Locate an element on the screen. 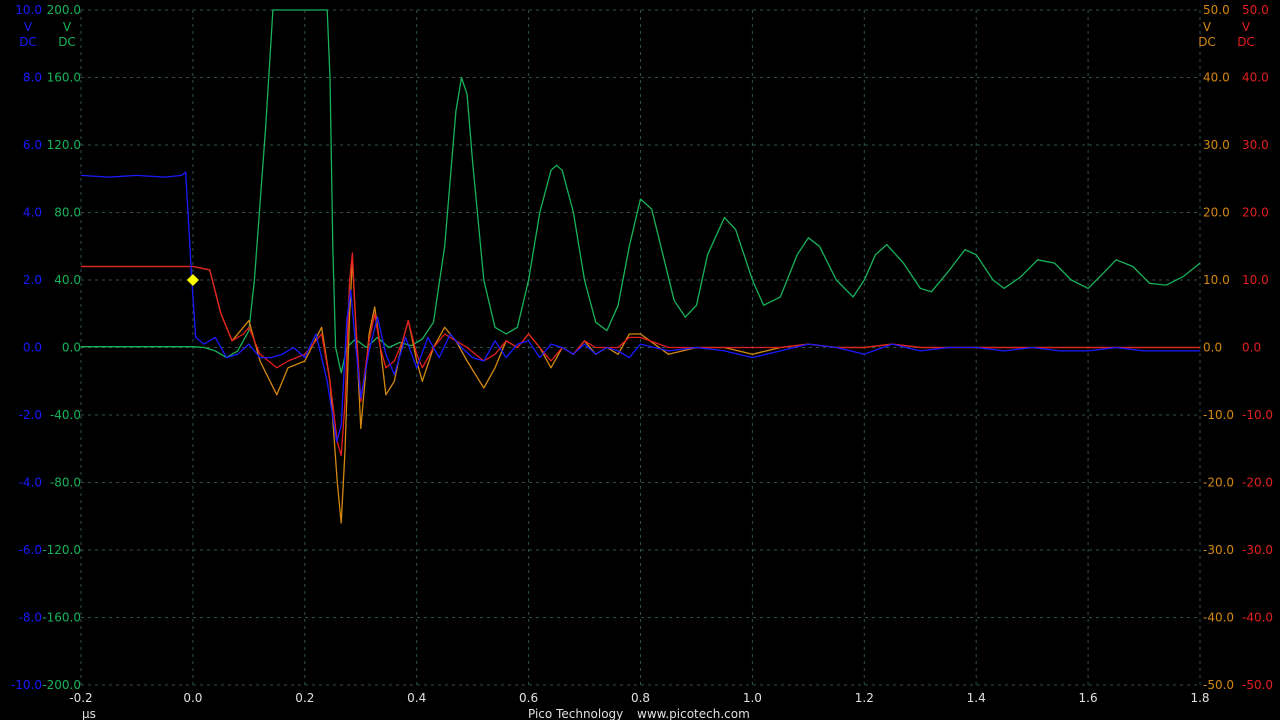 The image size is (1280, 720). channel-c-tick-label: 50.0 is located at coordinates (1216, 10).